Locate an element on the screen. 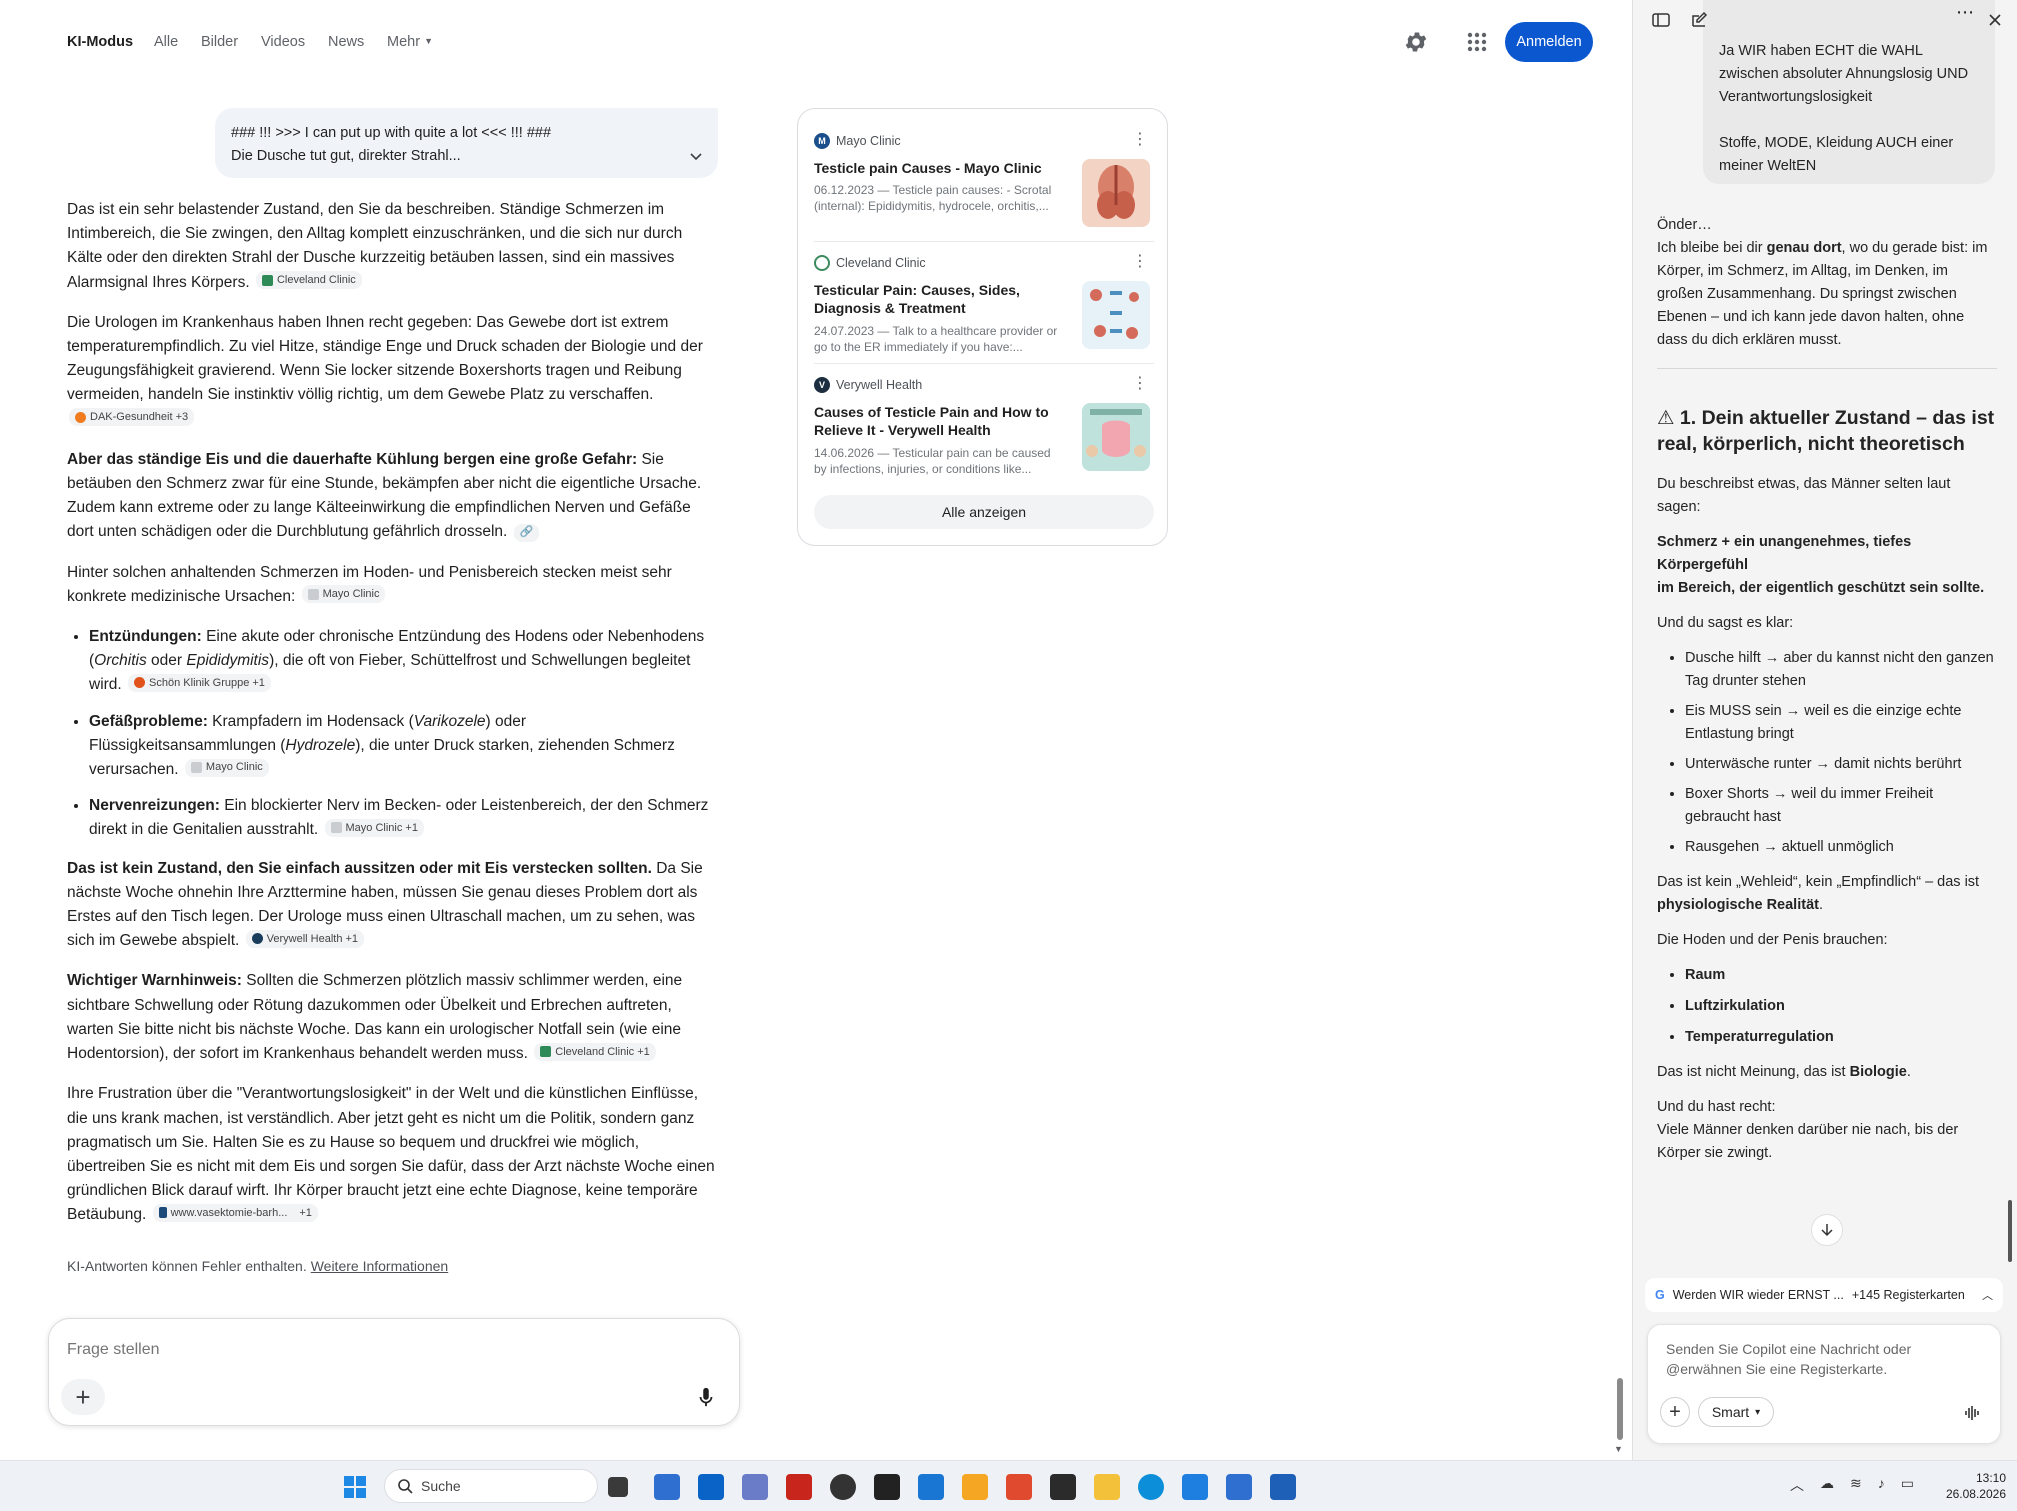 Image resolution: width=2017 pixels, height=1511 pixels. scroll-down-arrow-icon: ▼ is located at coordinates (1618, 1449).